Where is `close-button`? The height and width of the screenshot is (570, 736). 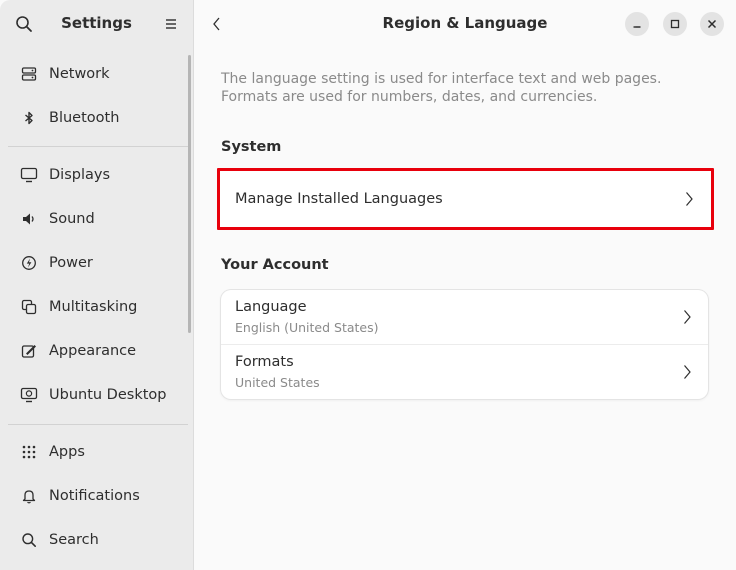 close-button is located at coordinates (712, 24).